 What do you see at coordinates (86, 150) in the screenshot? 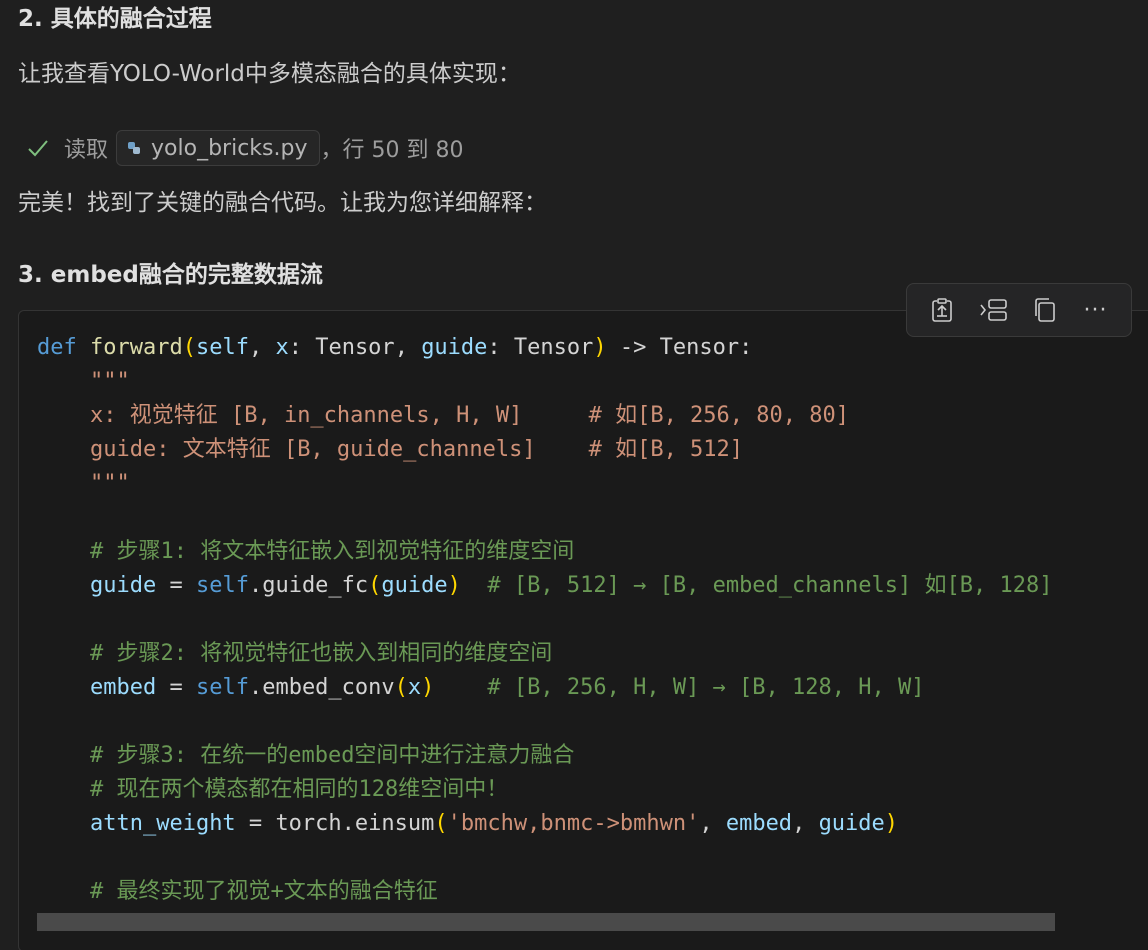
I see `read-label: 读取` at bounding box center [86, 150].